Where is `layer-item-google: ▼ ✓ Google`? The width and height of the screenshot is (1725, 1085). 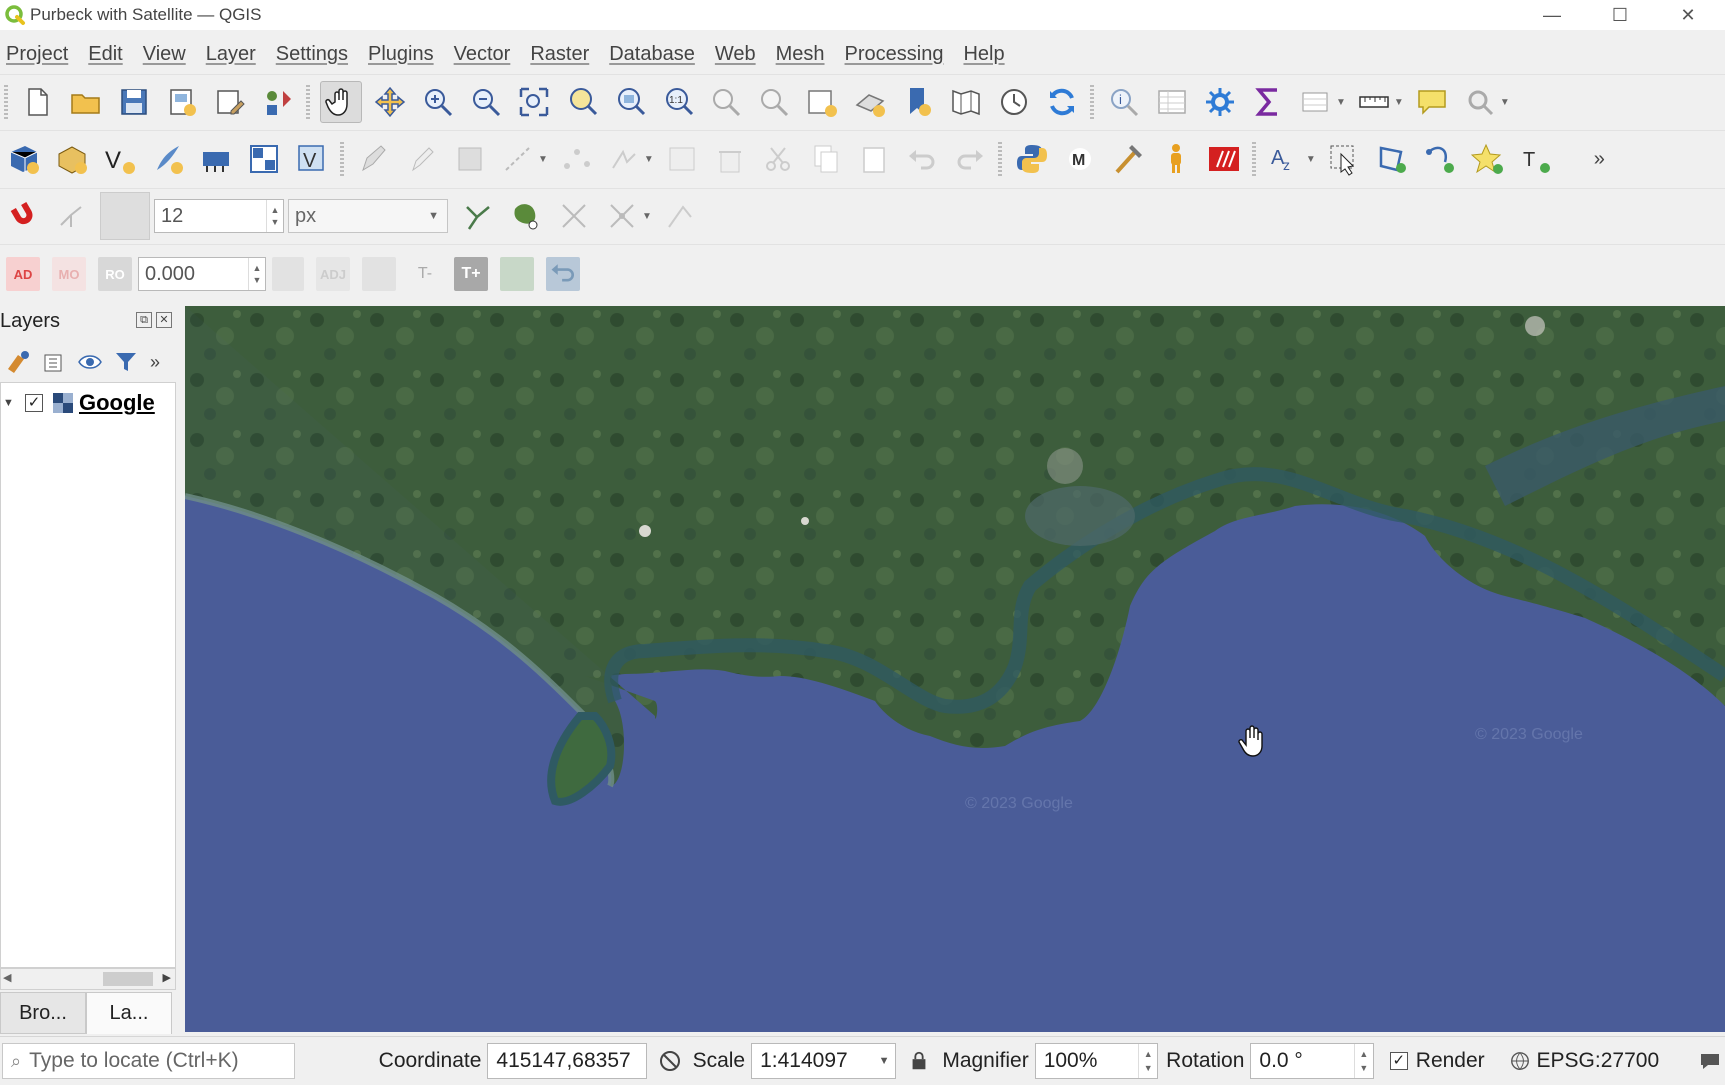
layer-item-google: ▼ ✓ Google is located at coordinates (78, 403).